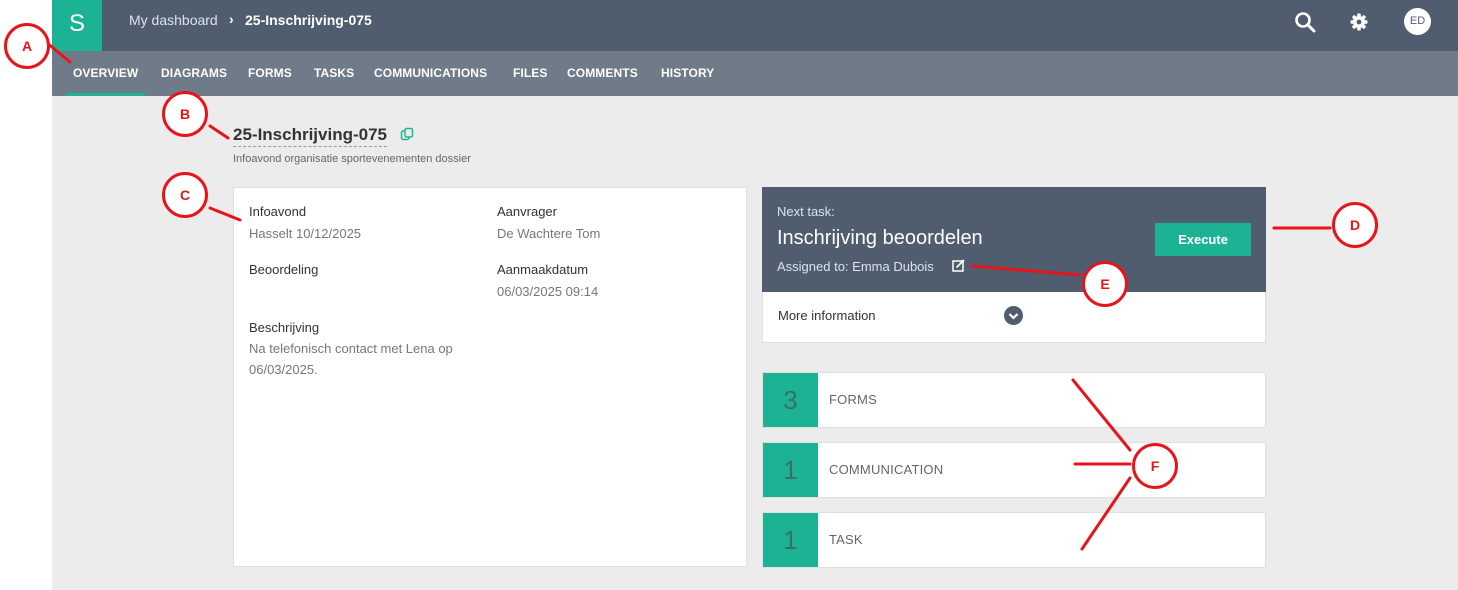 The width and height of the screenshot is (1458, 590). Describe the element at coordinates (687, 73) in the screenshot. I see `tab-history: HISTORY` at that location.